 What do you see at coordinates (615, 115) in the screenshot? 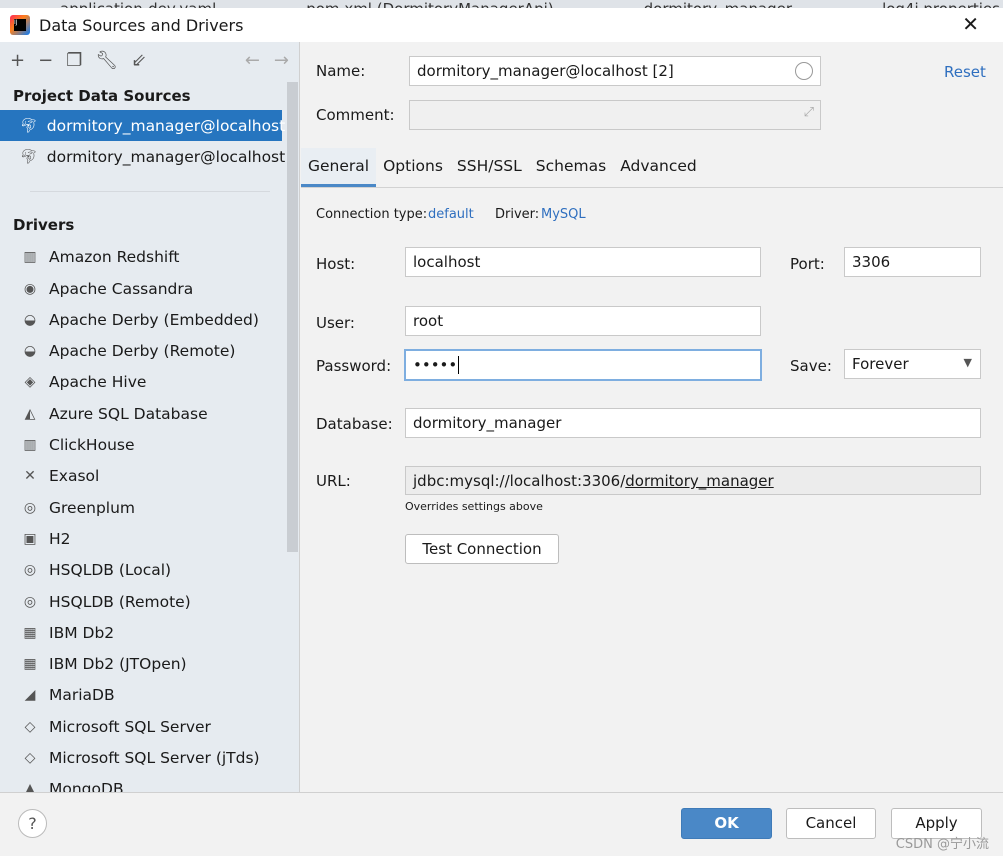
I see `comment-input: ⤢` at bounding box center [615, 115].